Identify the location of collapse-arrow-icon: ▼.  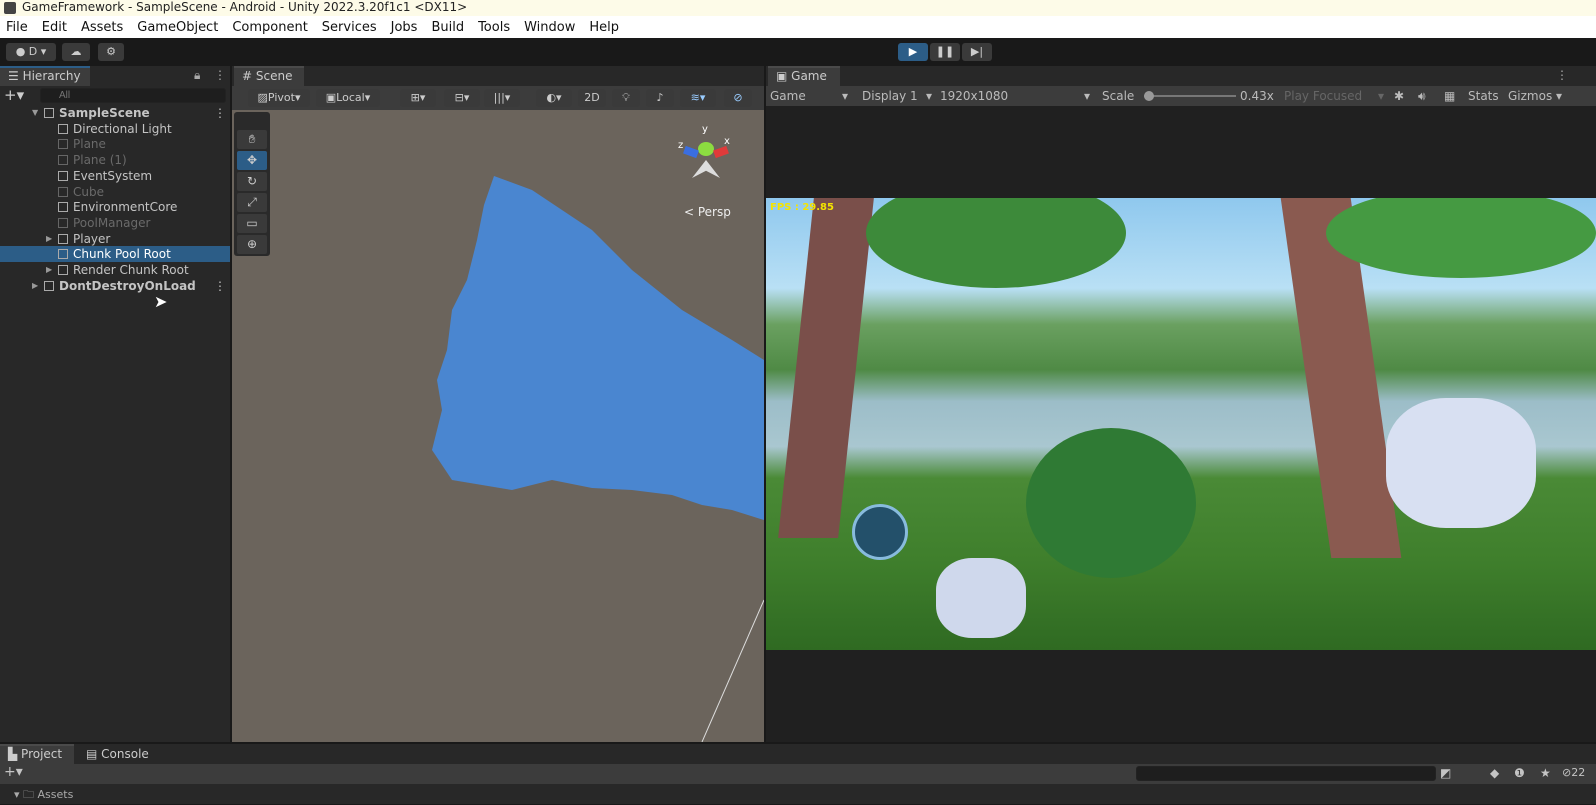
(35, 113).